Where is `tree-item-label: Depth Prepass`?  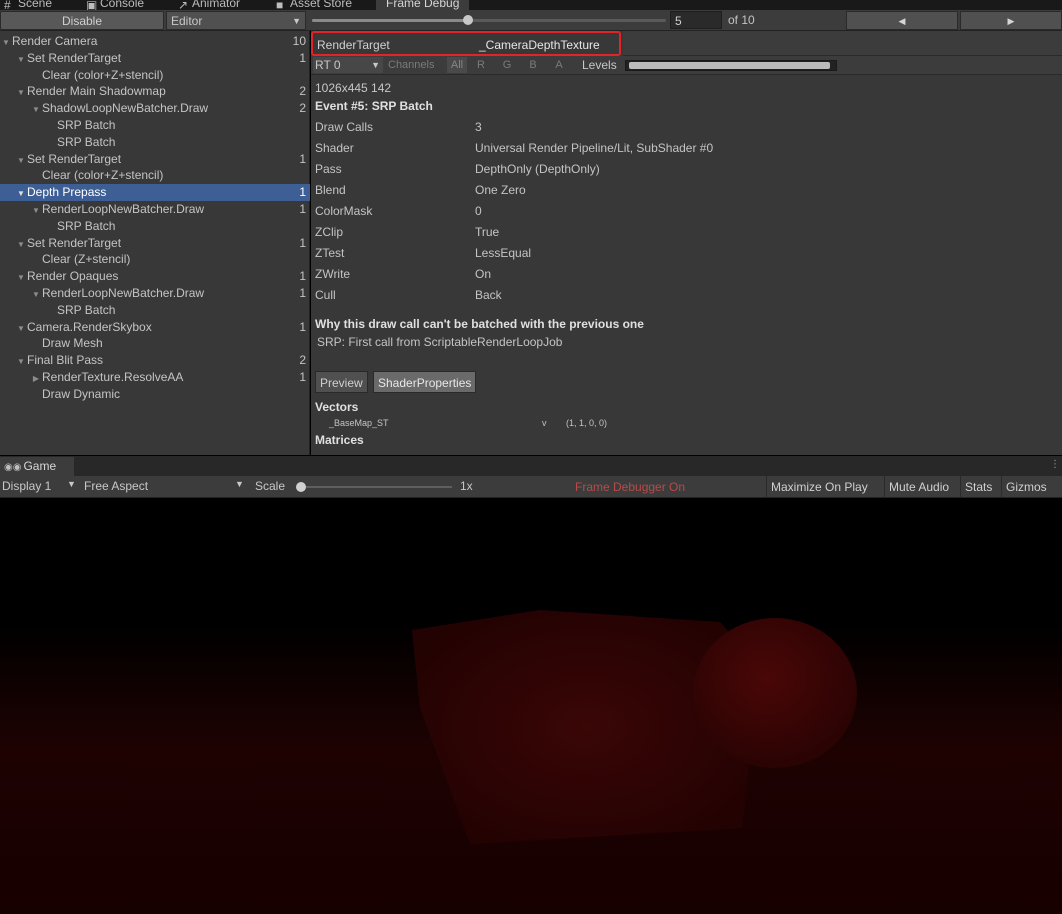 tree-item-label: Depth Prepass is located at coordinates (67, 192).